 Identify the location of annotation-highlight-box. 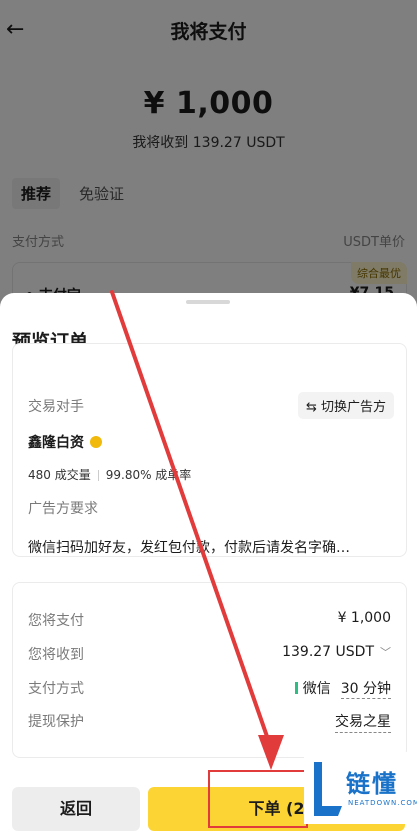
(258, 799).